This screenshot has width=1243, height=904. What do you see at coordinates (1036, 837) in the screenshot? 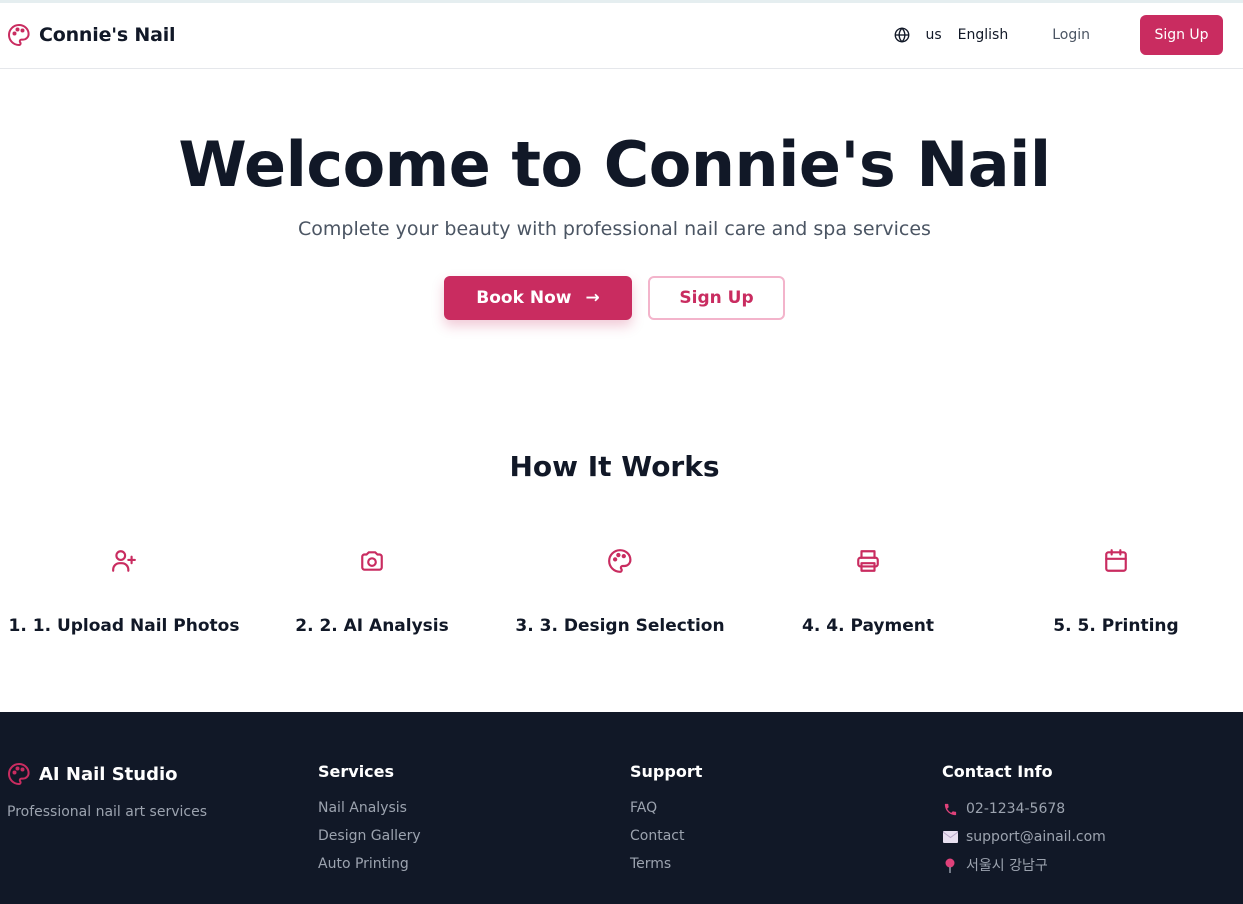
I see `contact-email-text: support@ainail.com` at bounding box center [1036, 837].